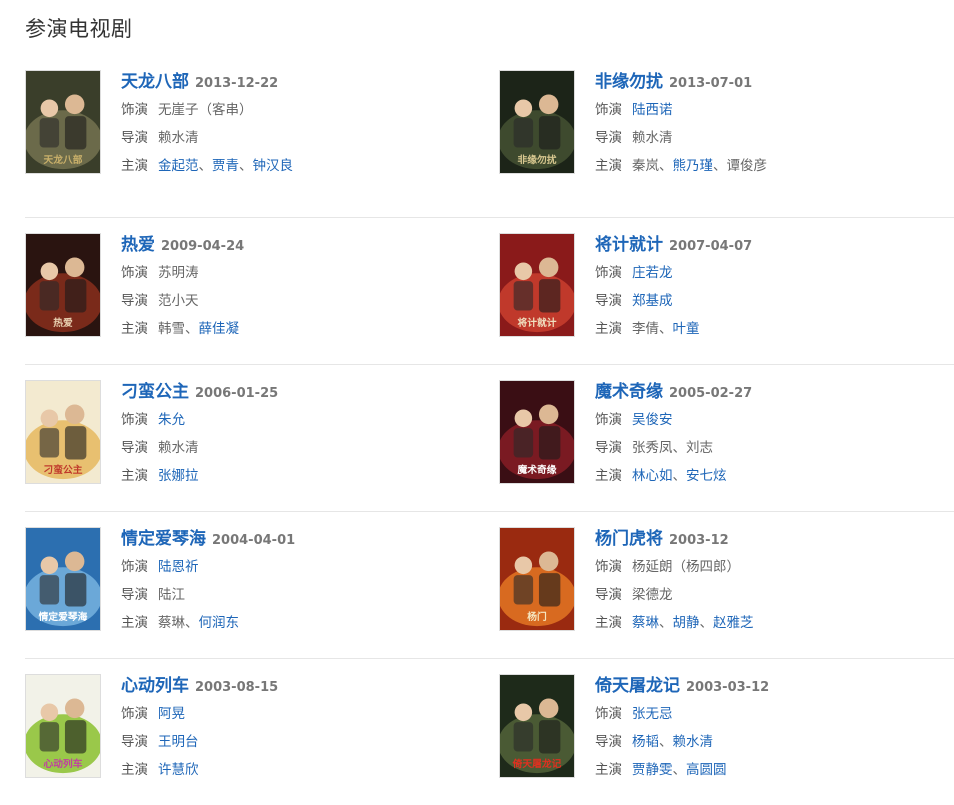  I want to click on role-names: 吴俊安, so click(652, 420).